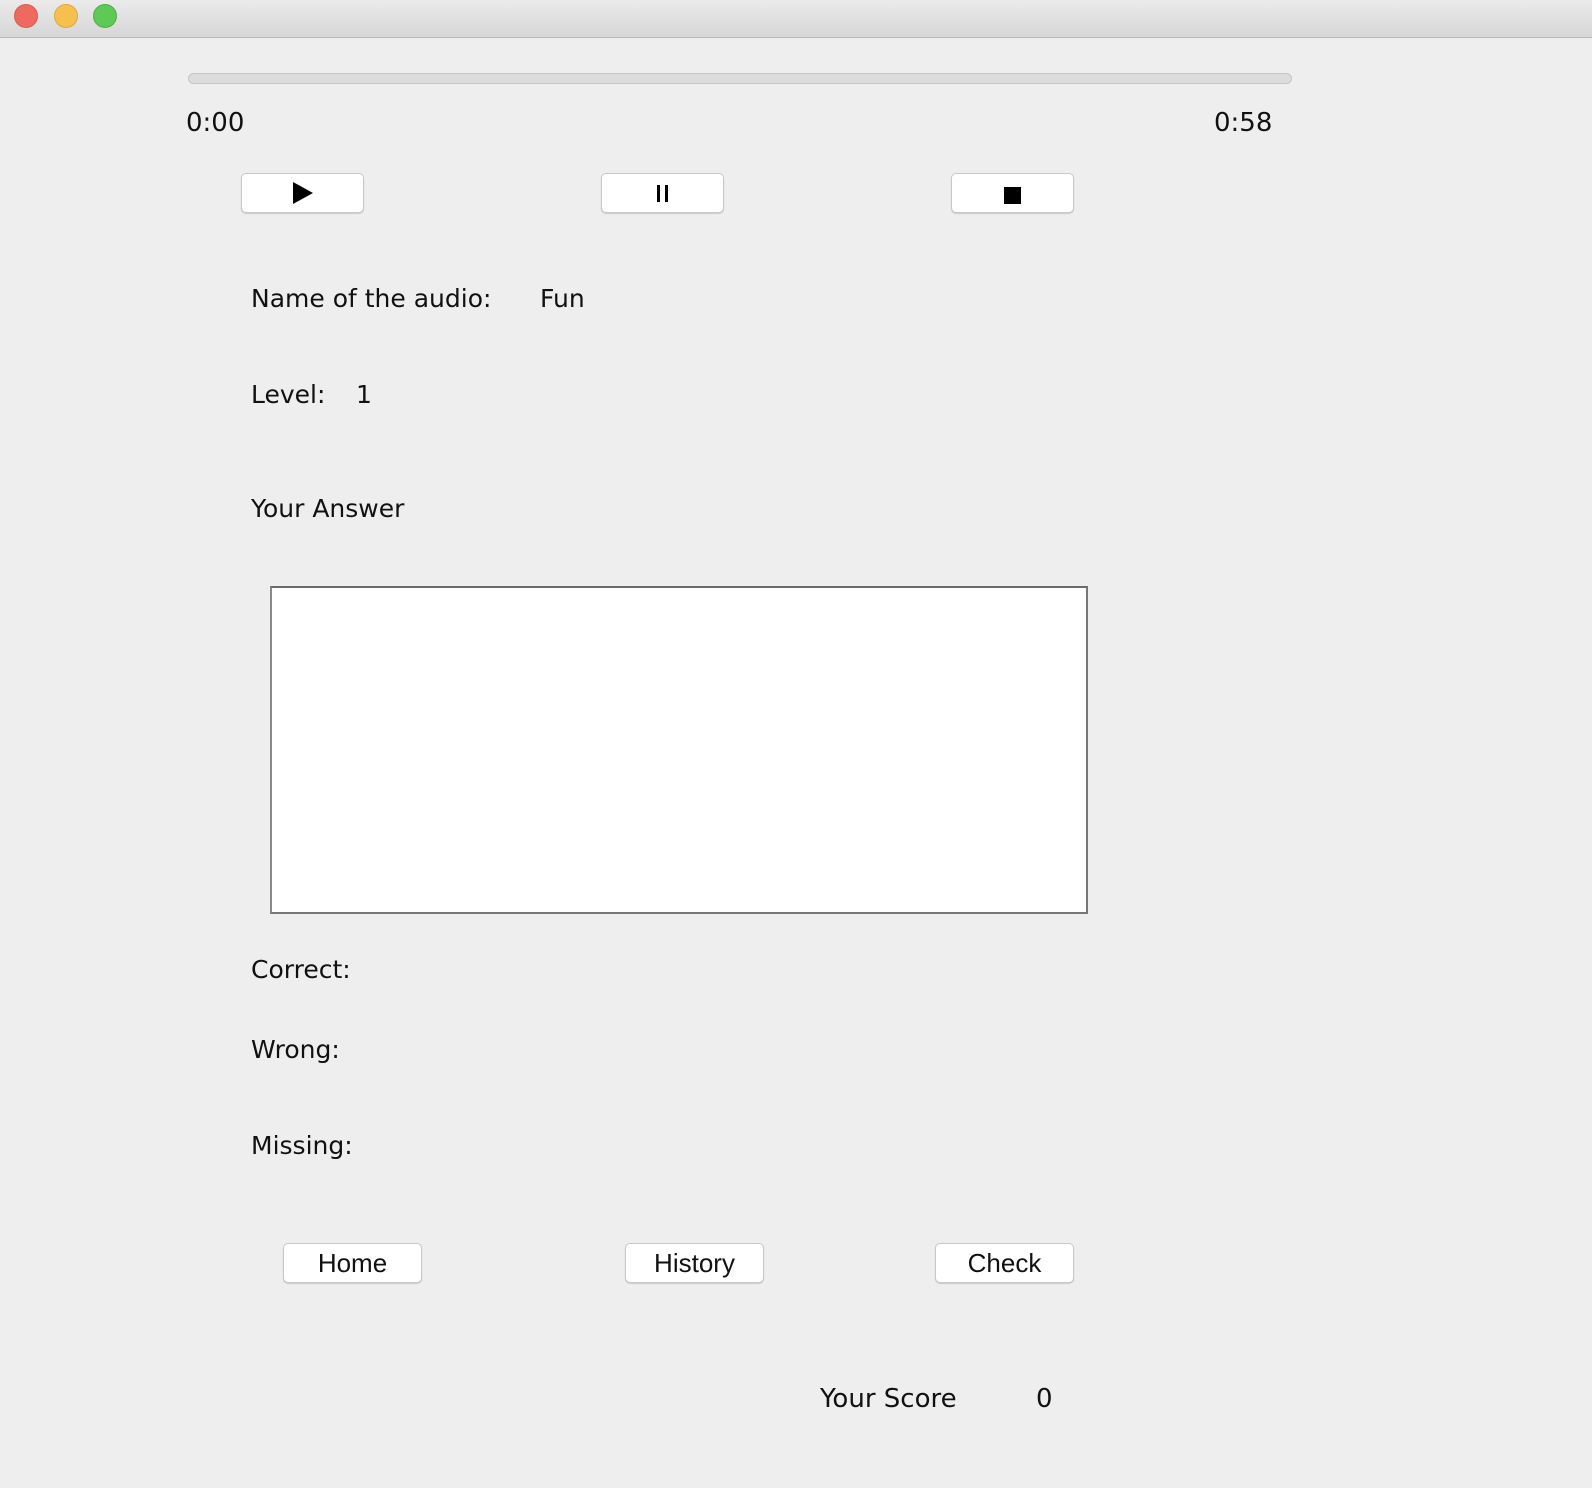 The height and width of the screenshot is (1488, 1592). What do you see at coordinates (302, 1145) in the screenshot?
I see `missing-label: Missing:` at bounding box center [302, 1145].